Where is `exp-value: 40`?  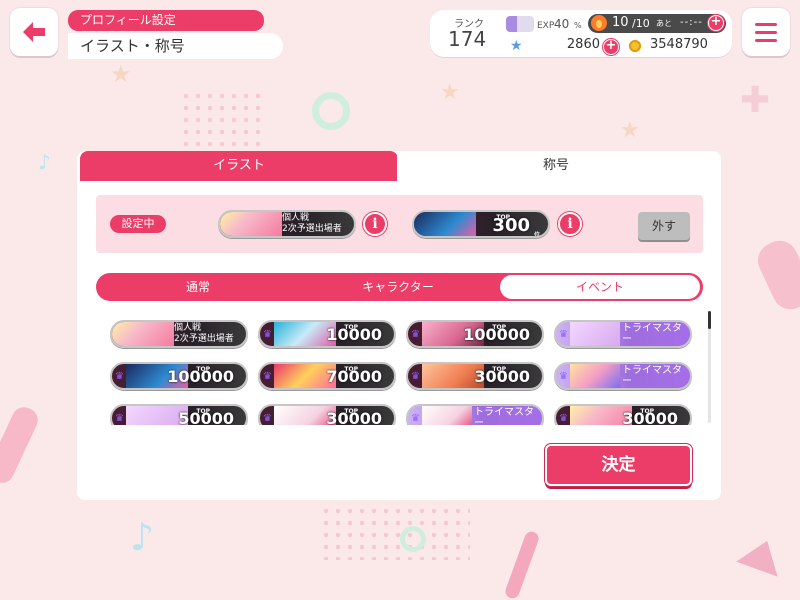 exp-value: 40 is located at coordinates (562, 24).